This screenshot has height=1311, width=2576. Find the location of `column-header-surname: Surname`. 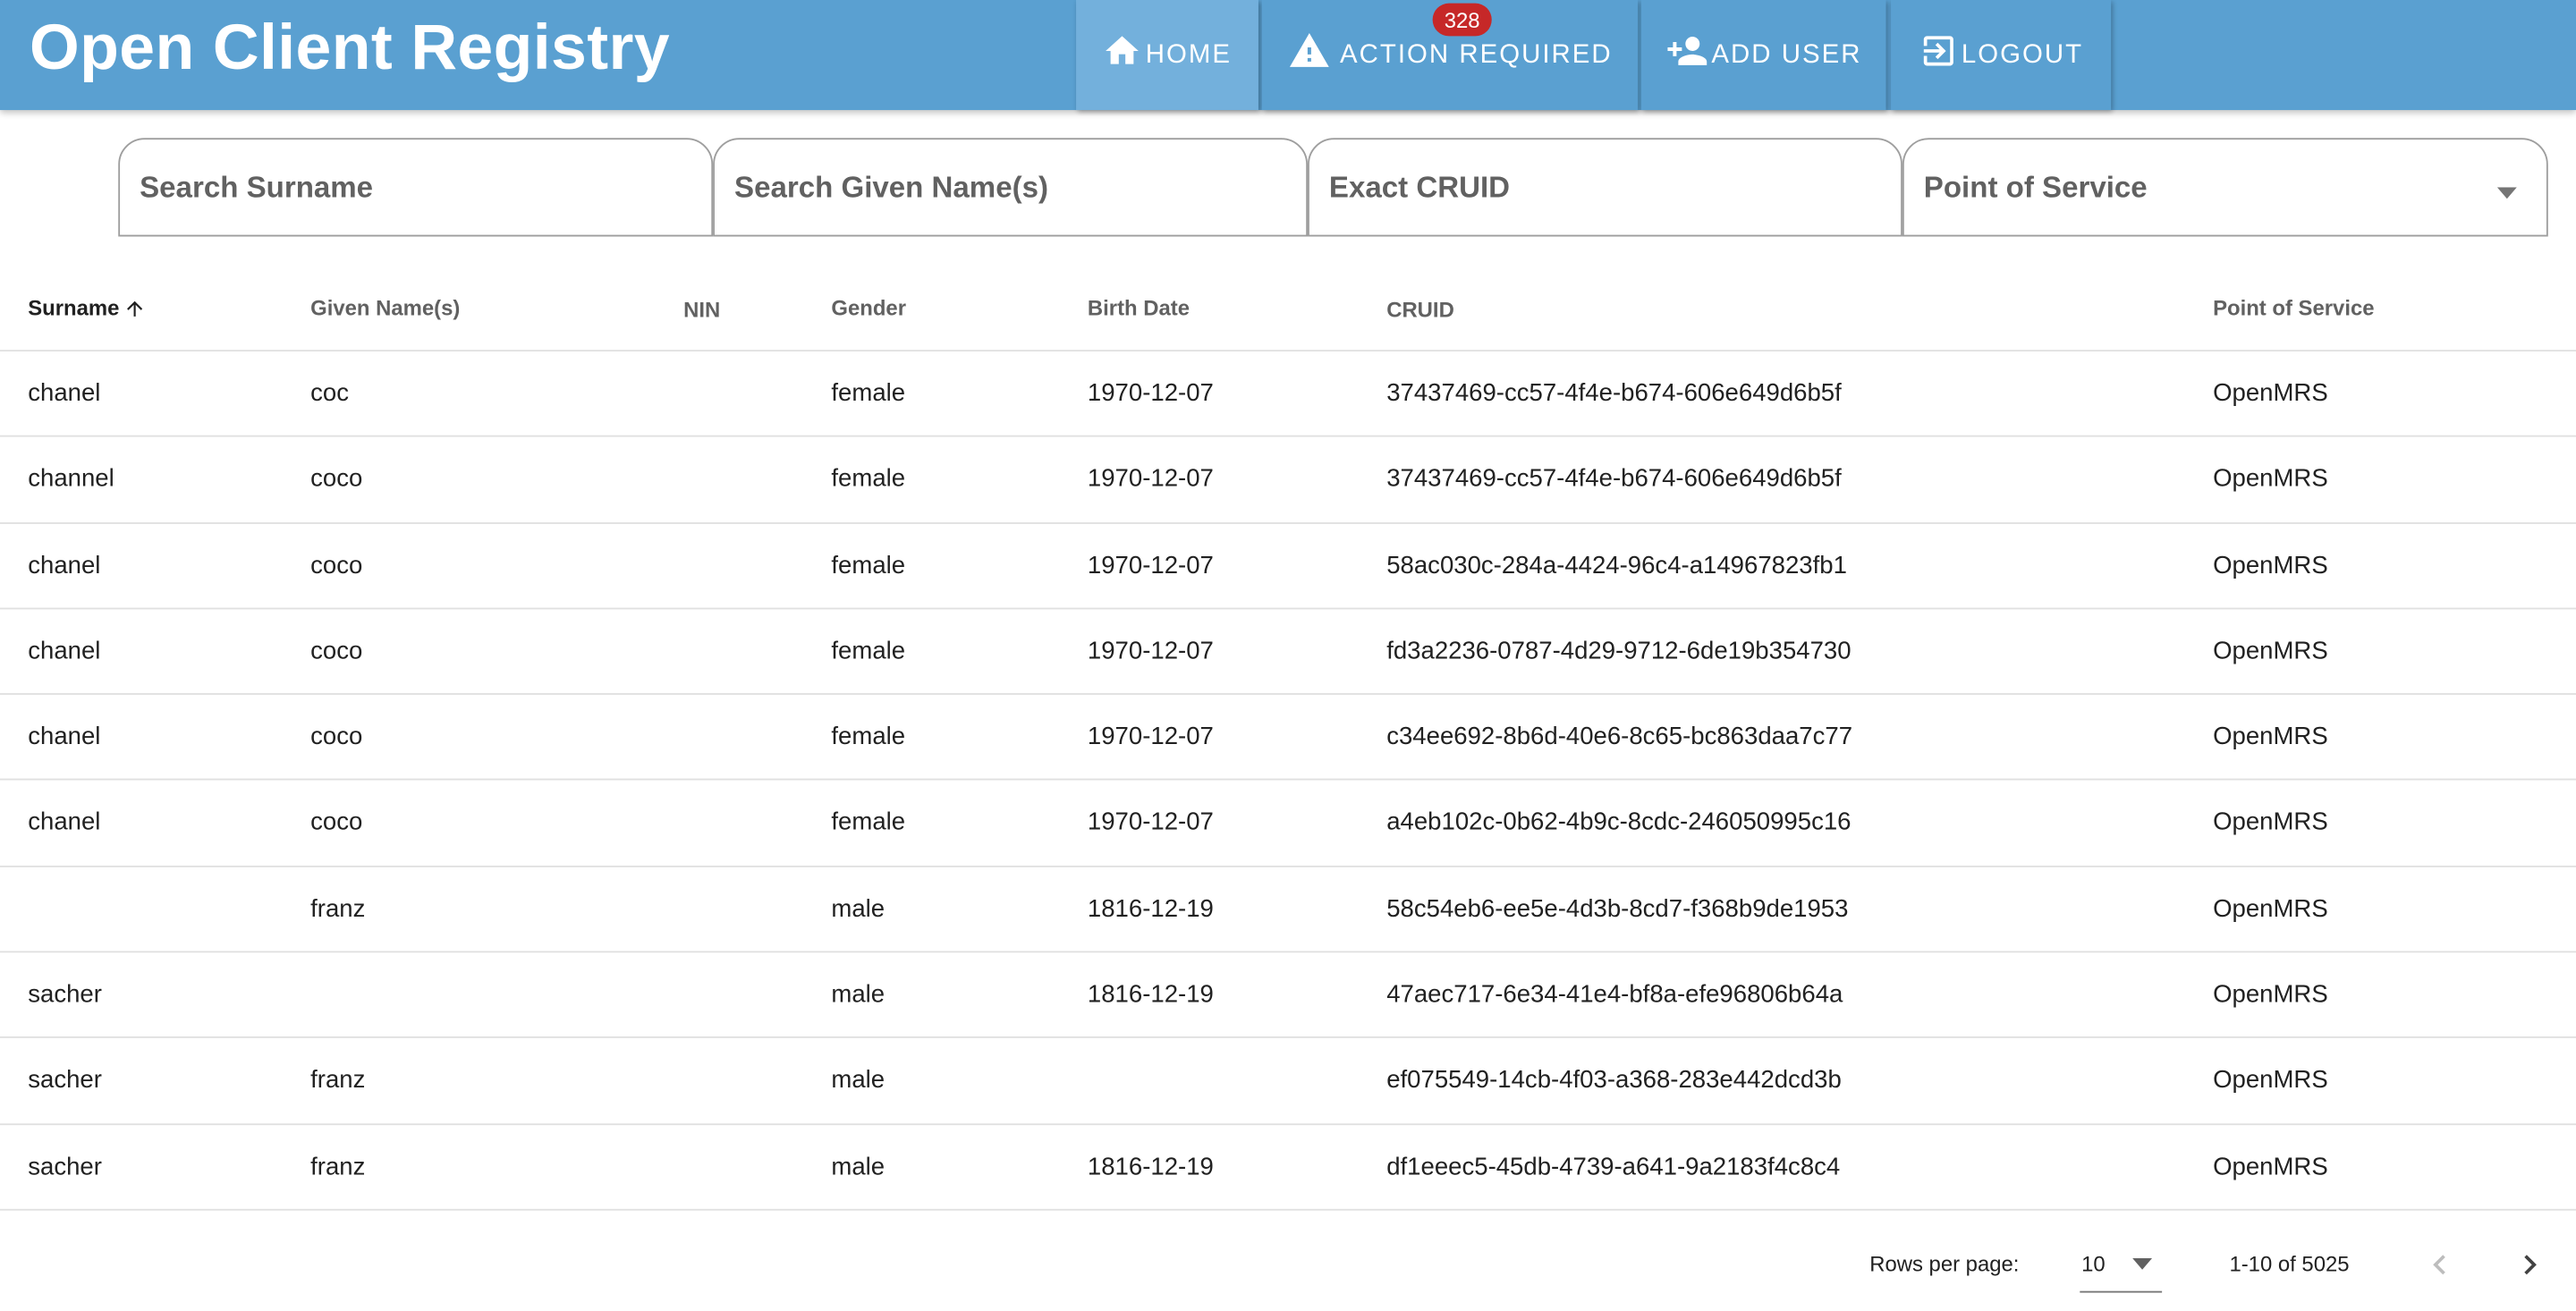

column-header-surname: Surname is located at coordinates (87, 308).